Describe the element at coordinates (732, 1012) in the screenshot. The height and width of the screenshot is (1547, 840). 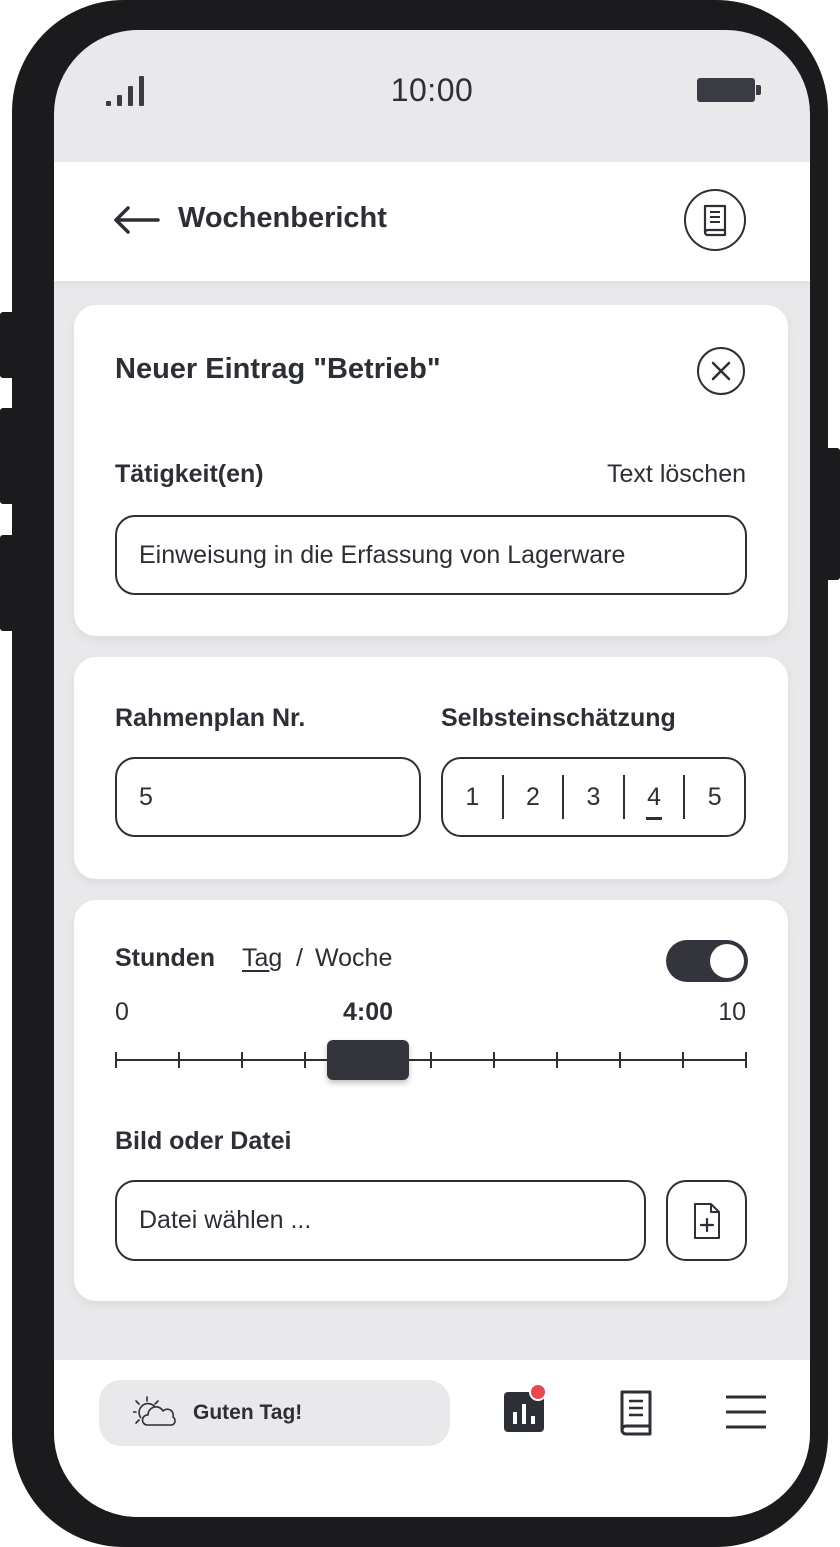
I see `scale-max-label: 10` at that location.